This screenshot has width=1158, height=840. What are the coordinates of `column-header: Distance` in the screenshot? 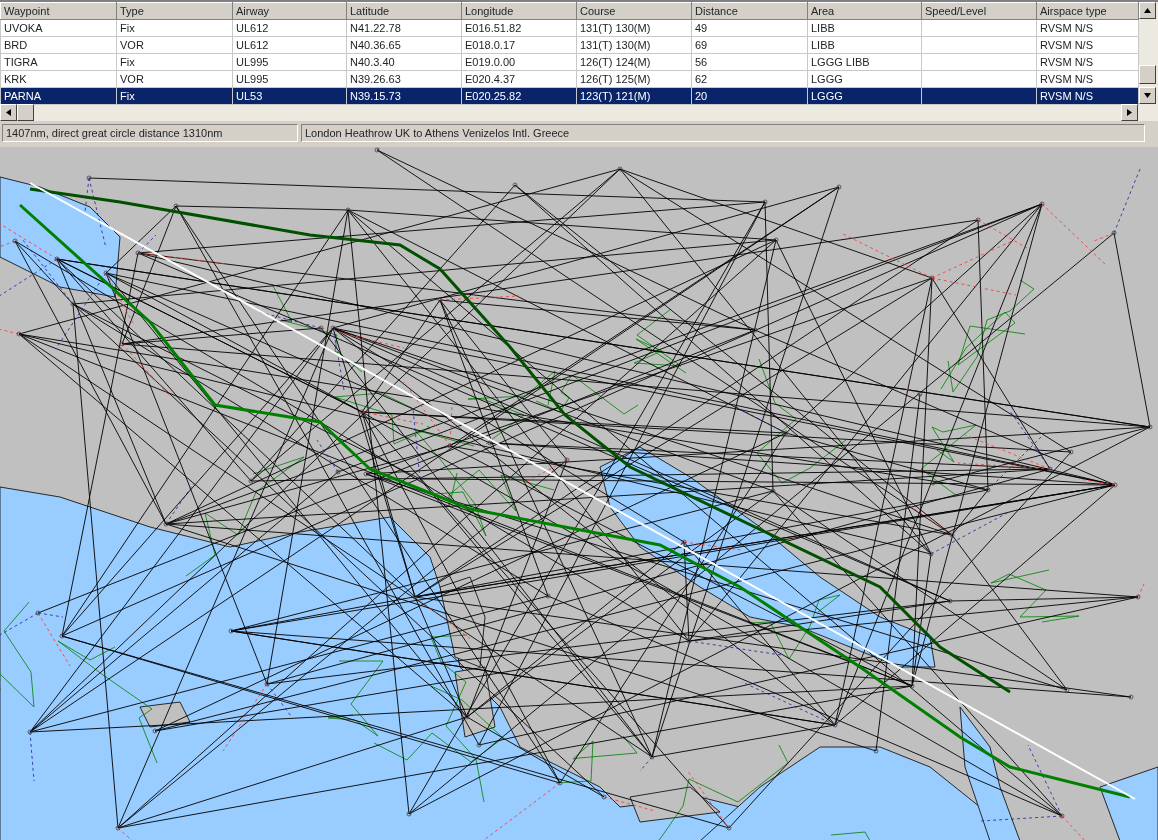 It's located at (749, 11).